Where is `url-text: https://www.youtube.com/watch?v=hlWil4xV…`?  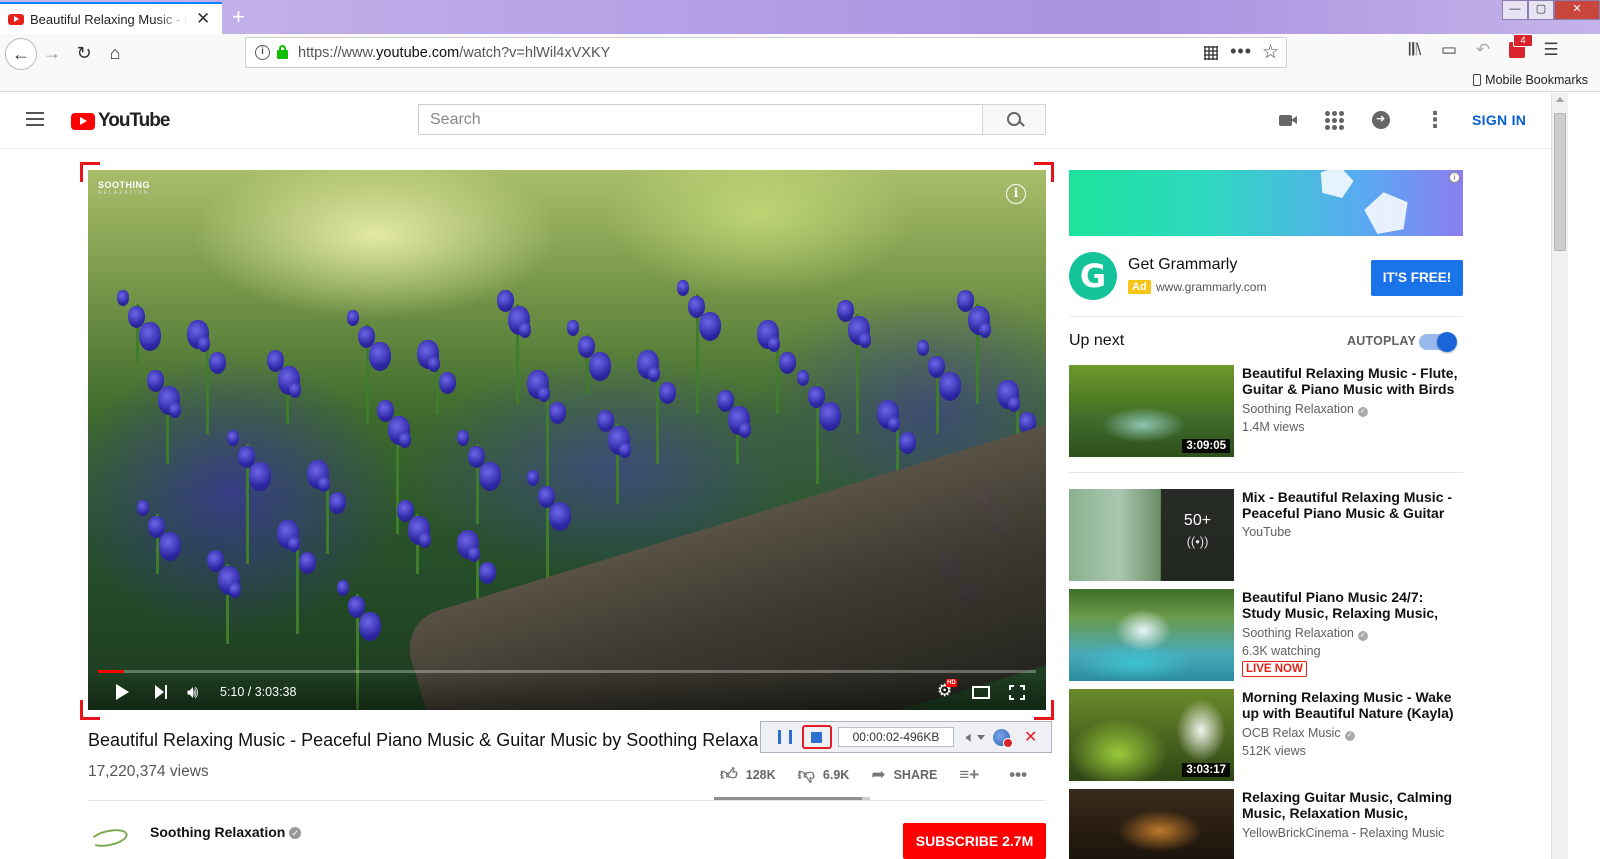
url-text: https://www.youtube.com/watch?v=hlWil4xV… is located at coordinates (454, 53).